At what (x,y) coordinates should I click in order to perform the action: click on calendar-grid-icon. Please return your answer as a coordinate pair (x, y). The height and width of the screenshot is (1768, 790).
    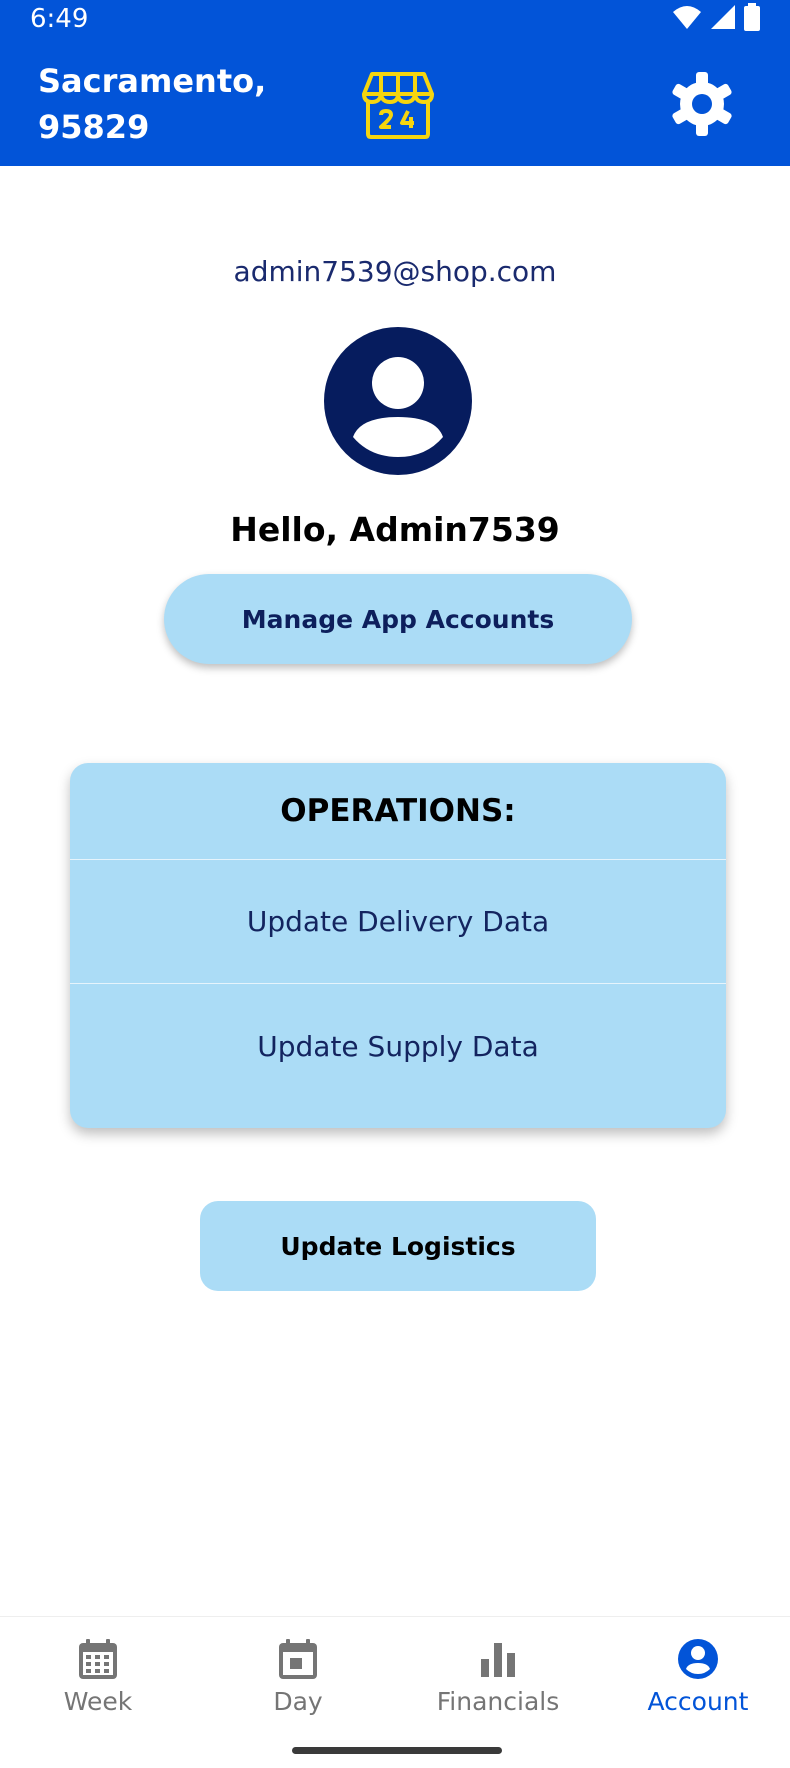
    Looking at the image, I should click on (98, 1659).